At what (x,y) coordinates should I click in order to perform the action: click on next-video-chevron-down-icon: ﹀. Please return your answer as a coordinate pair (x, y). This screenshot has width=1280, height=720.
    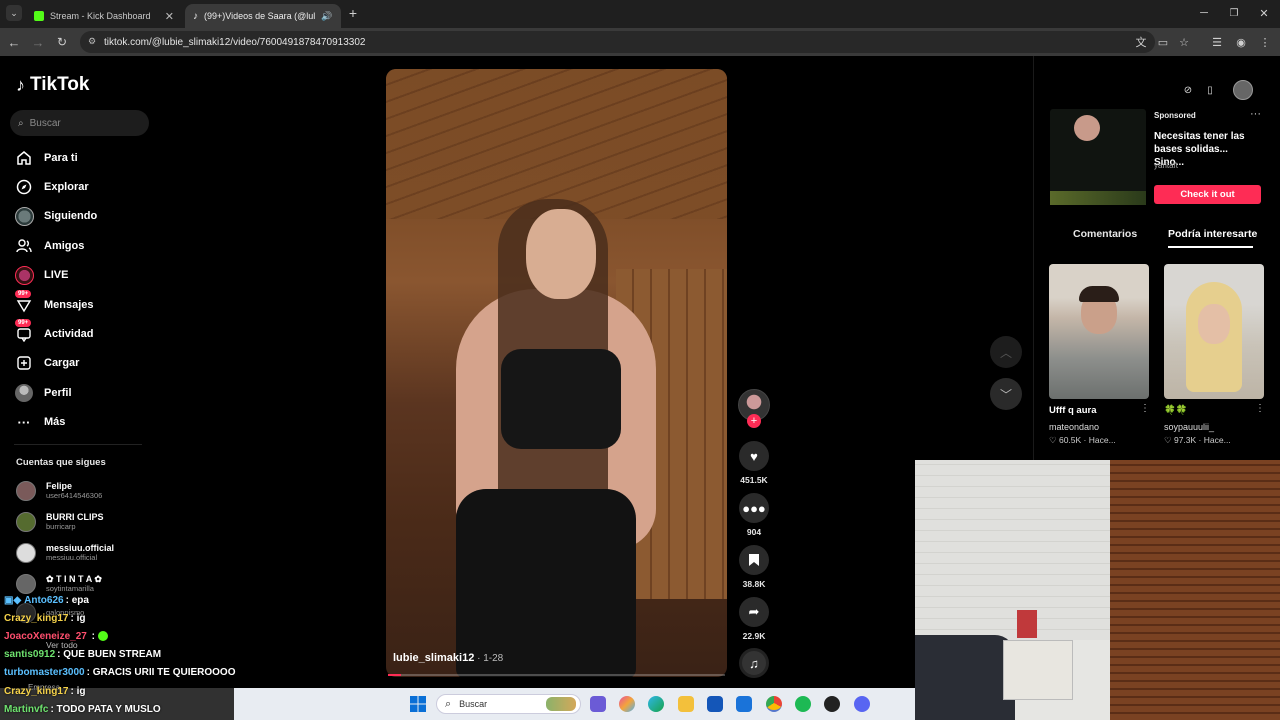
    Looking at the image, I should click on (1006, 394).